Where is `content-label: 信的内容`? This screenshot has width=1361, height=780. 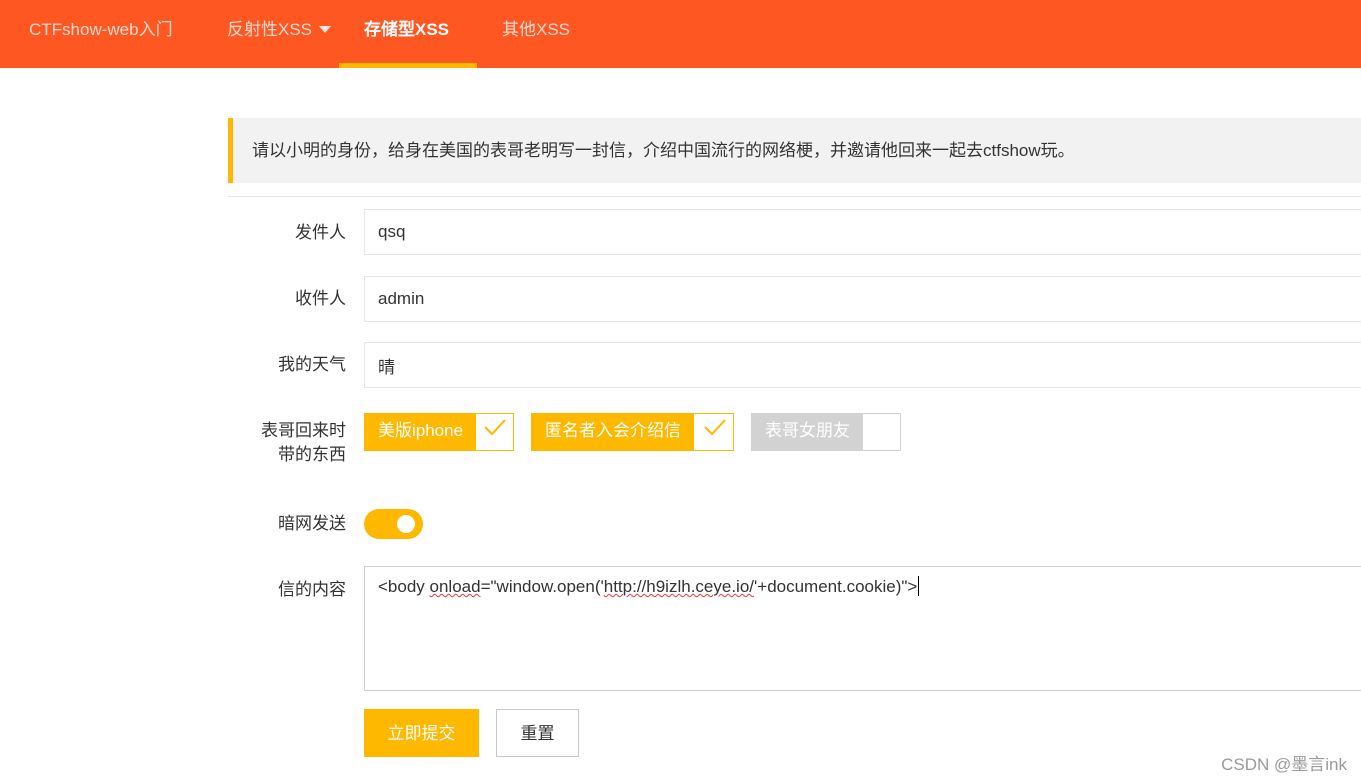 content-label: 信的内容 is located at coordinates (312, 589).